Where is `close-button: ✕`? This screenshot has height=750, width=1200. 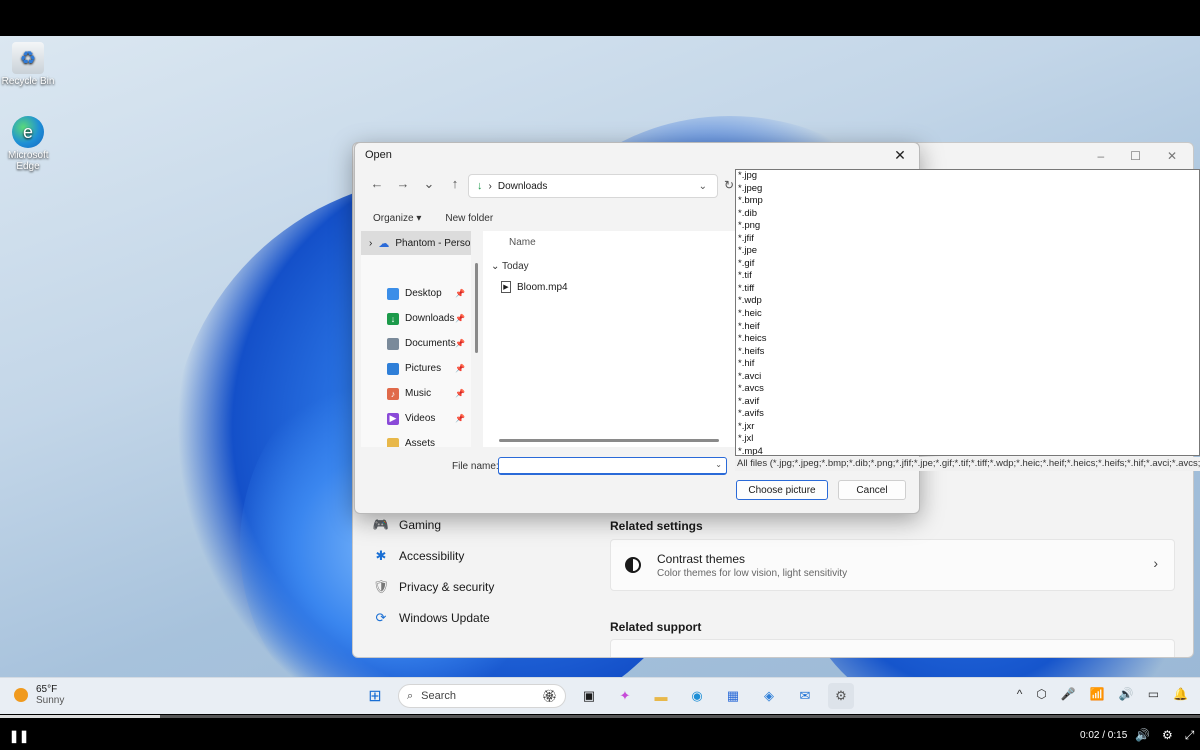 close-button: ✕ is located at coordinates (1172, 156).